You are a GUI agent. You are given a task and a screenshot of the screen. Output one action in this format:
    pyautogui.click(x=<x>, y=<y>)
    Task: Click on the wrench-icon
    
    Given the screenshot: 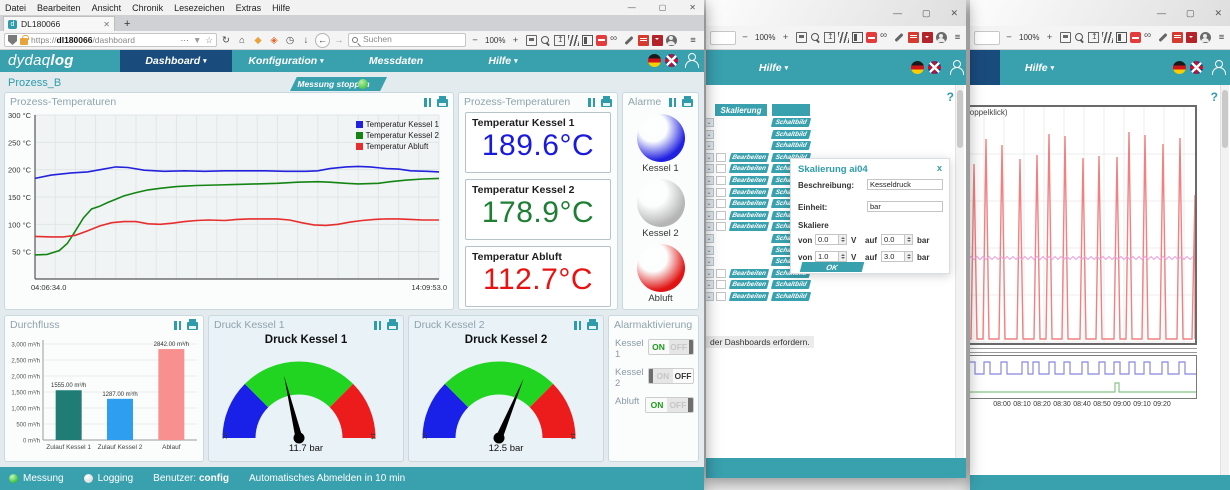 What is the action you would take?
    pyautogui.click(x=629, y=40)
    